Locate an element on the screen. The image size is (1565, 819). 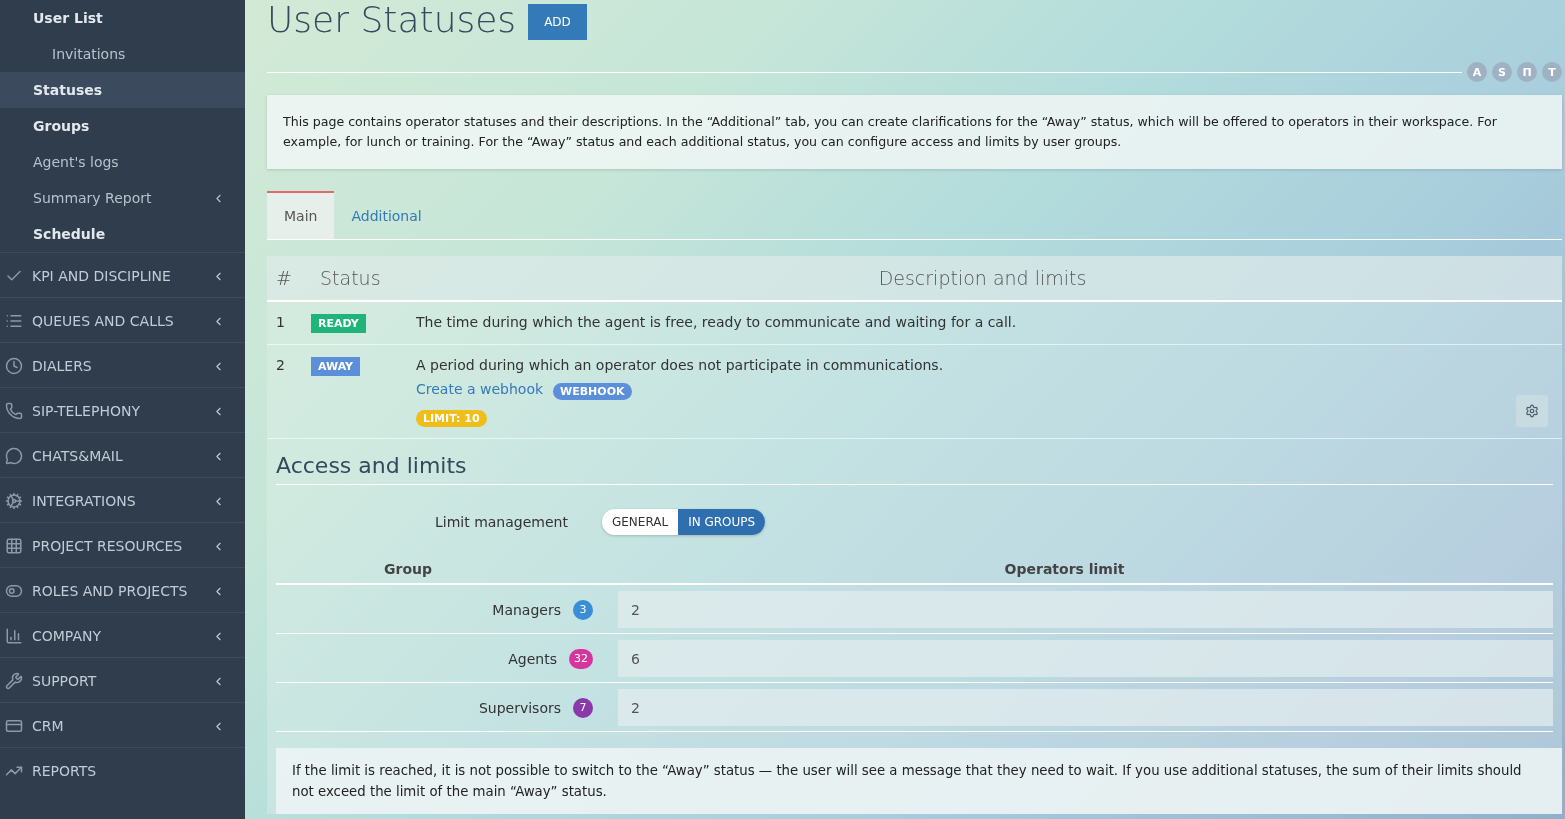
column-header: Status is located at coordinates (350, 278).